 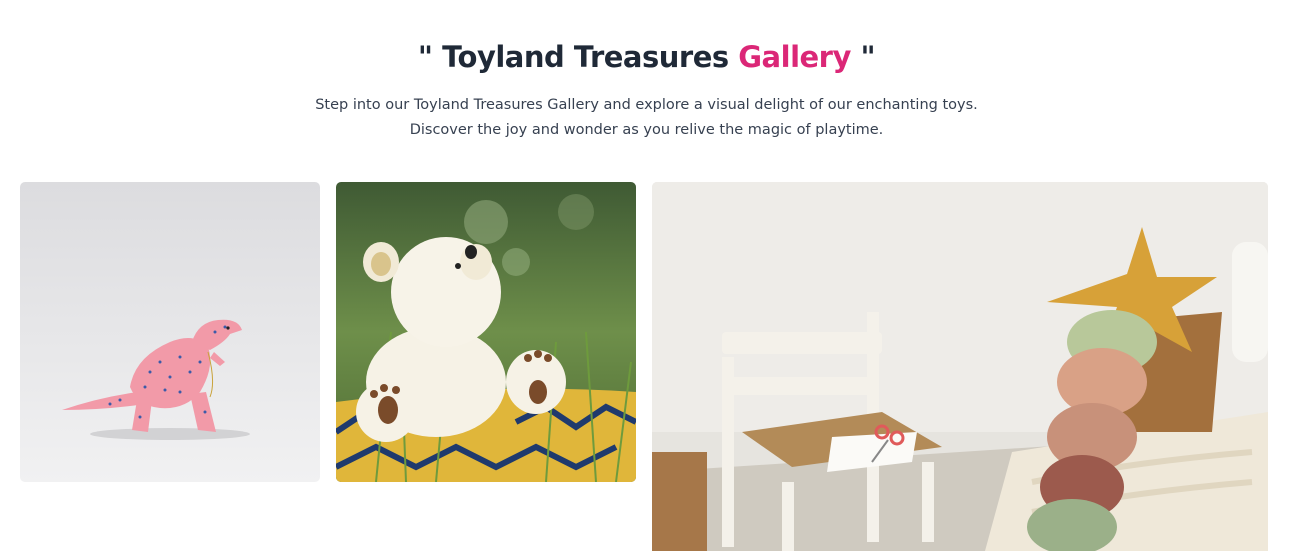 What do you see at coordinates (794, 57) in the screenshot?
I see `heading-accent-text: Gallery` at bounding box center [794, 57].